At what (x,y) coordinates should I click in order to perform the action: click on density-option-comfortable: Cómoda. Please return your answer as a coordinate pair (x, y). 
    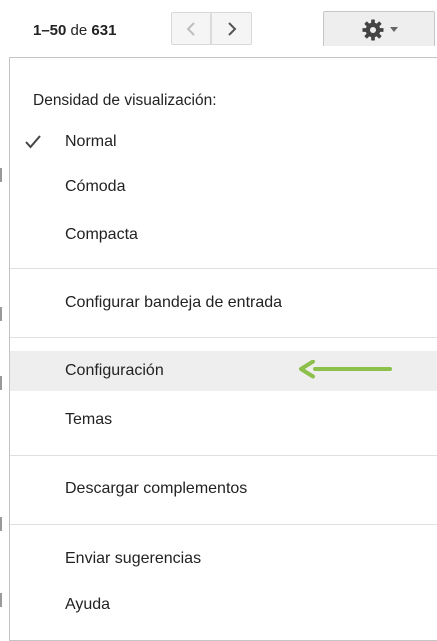
    Looking at the image, I should click on (223, 187).